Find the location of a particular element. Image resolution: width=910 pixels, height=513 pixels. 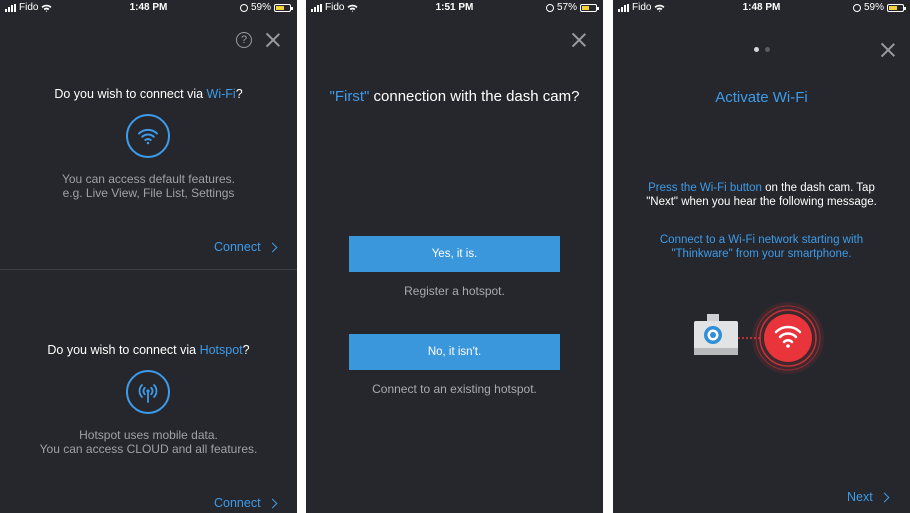

hotspot-question-highlight: Hotspot is located at coordinates (221, 350).